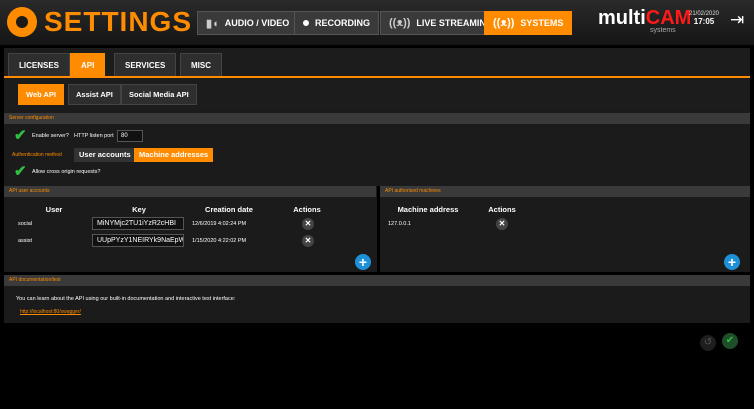  What do you see at coordinates (37, 155) in the screenshot?
I see `auth-method-label: Authentication method` at bounding box center [37, 155].